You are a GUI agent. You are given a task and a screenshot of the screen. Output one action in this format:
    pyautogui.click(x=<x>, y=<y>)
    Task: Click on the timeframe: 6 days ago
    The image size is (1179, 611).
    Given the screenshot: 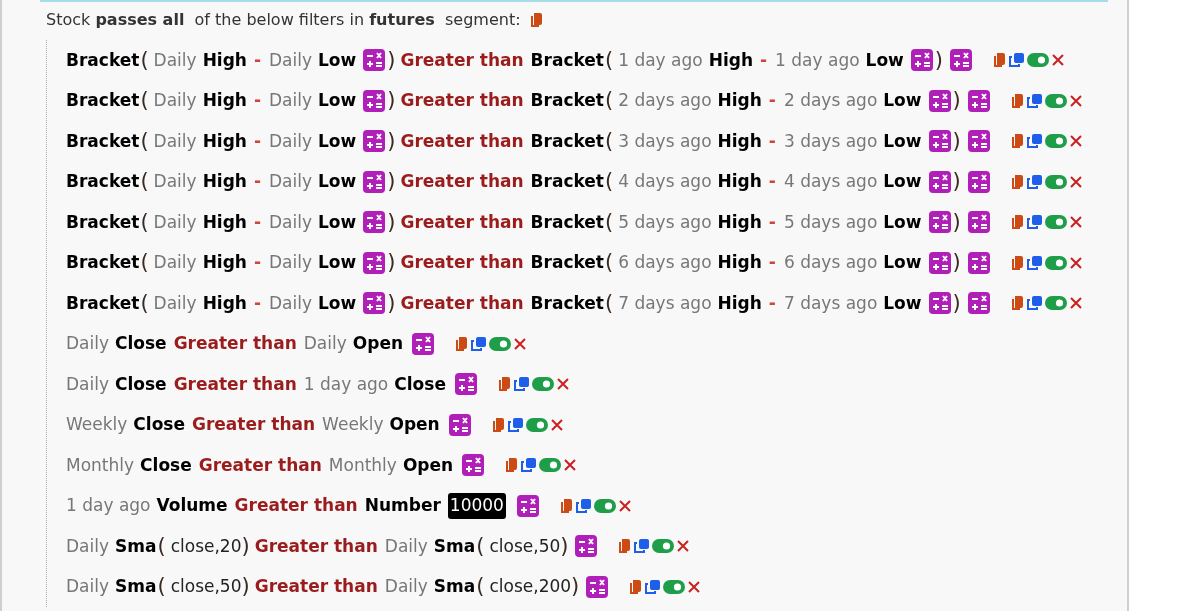 What is the action you would take?
    pyautogui.click(x=830, y=263)
    